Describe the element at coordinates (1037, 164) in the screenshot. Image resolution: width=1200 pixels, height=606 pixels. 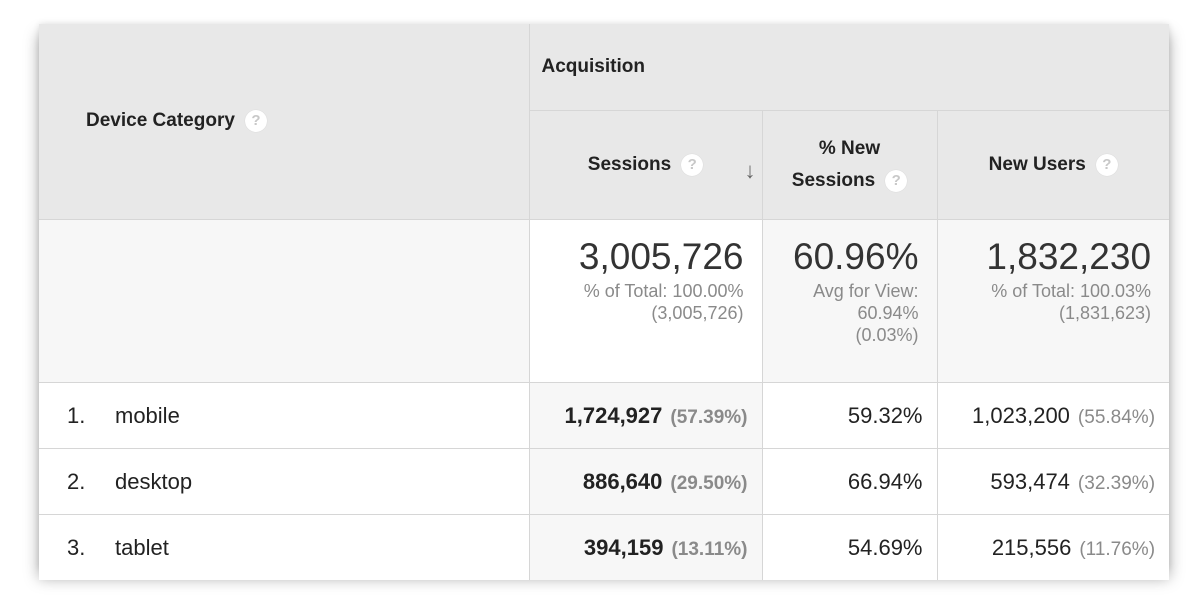
I see `header-new-users-label: New Users` at that location.